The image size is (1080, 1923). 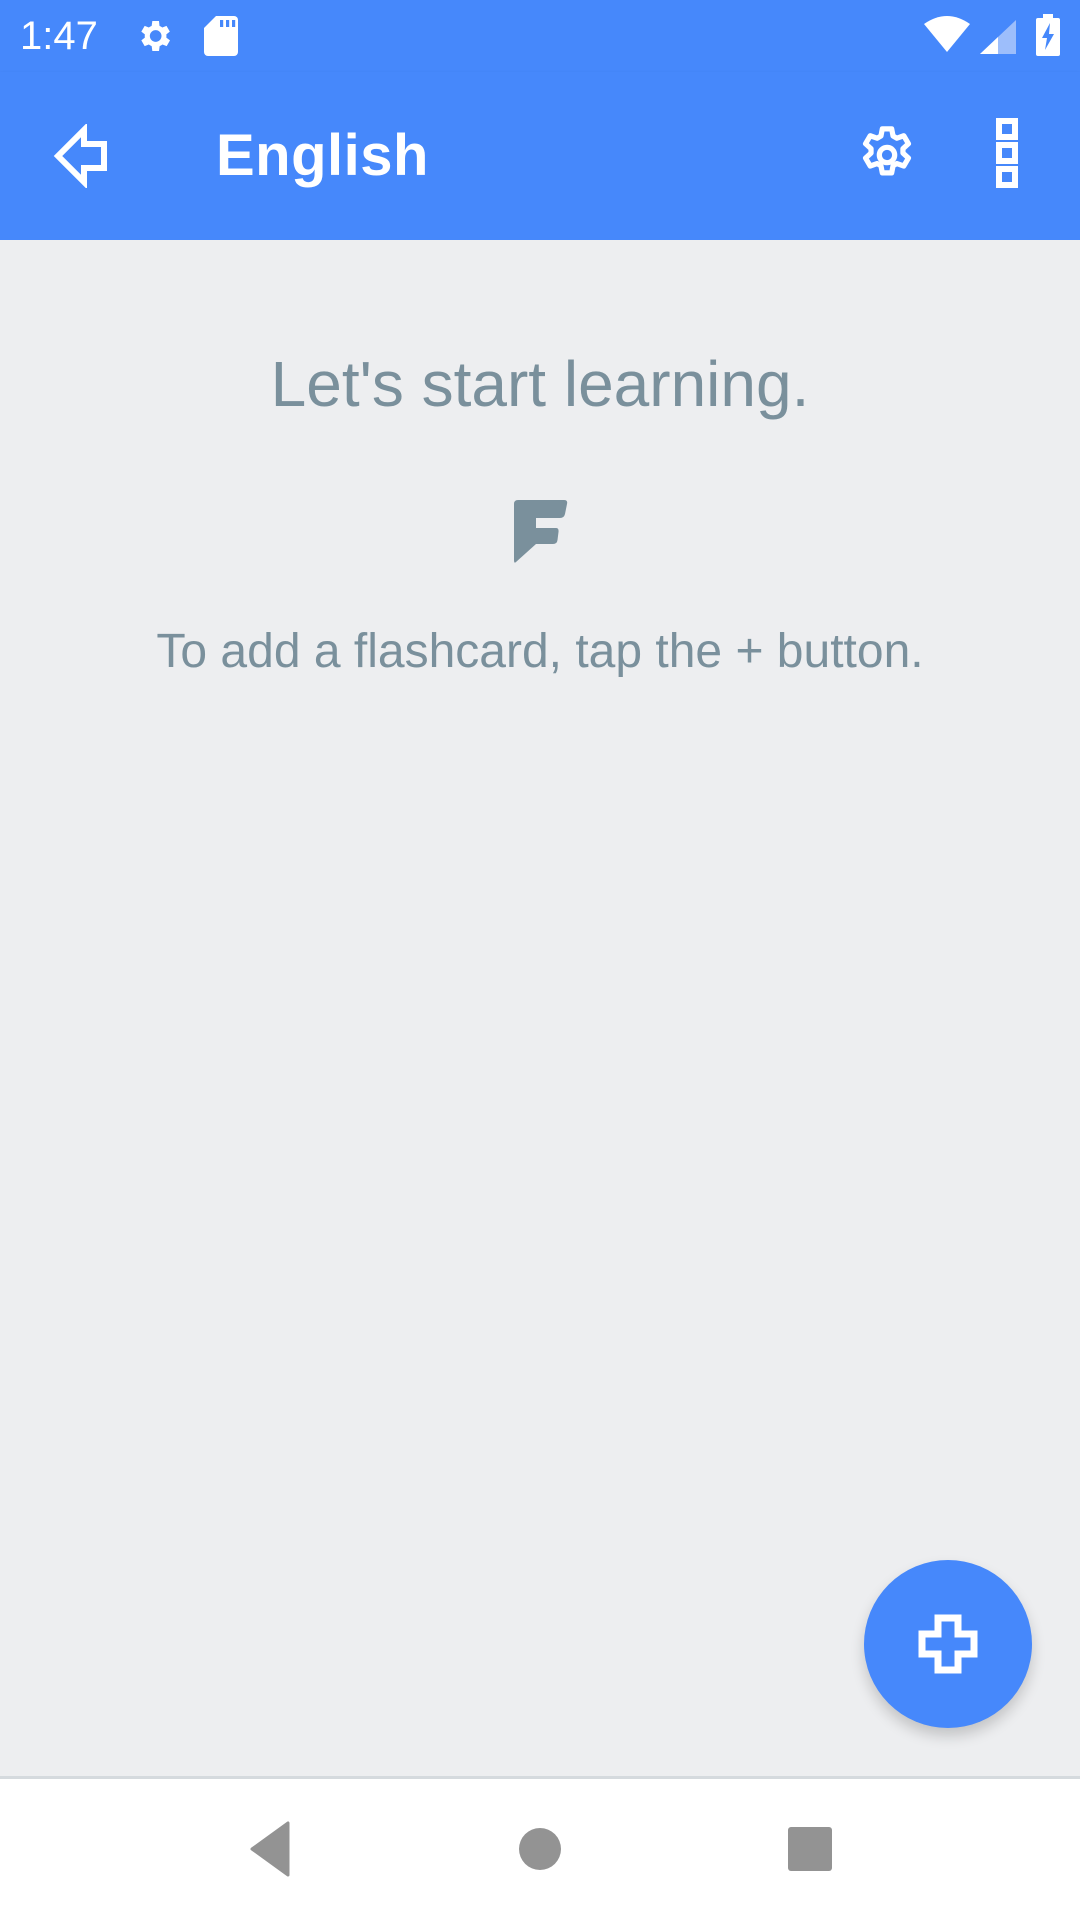 I want to click on battery-charging-icon, so click(x=1048, y=37).